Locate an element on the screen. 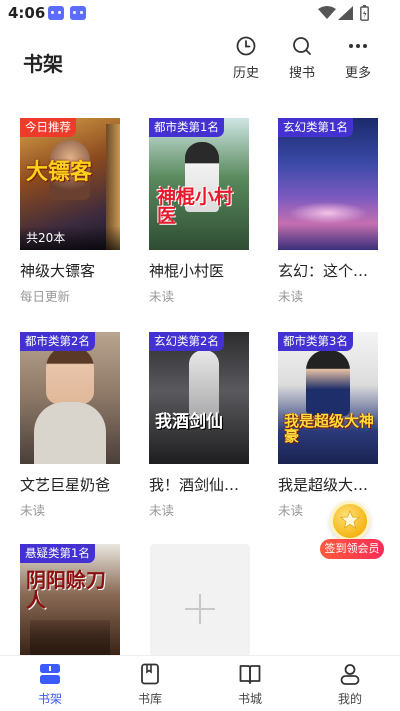 The height and width of the screenshot is (711, 400). book-item: 神棍小村医 都市类第1名 神棍小村医 未读 is located at coordinates (199, 211).